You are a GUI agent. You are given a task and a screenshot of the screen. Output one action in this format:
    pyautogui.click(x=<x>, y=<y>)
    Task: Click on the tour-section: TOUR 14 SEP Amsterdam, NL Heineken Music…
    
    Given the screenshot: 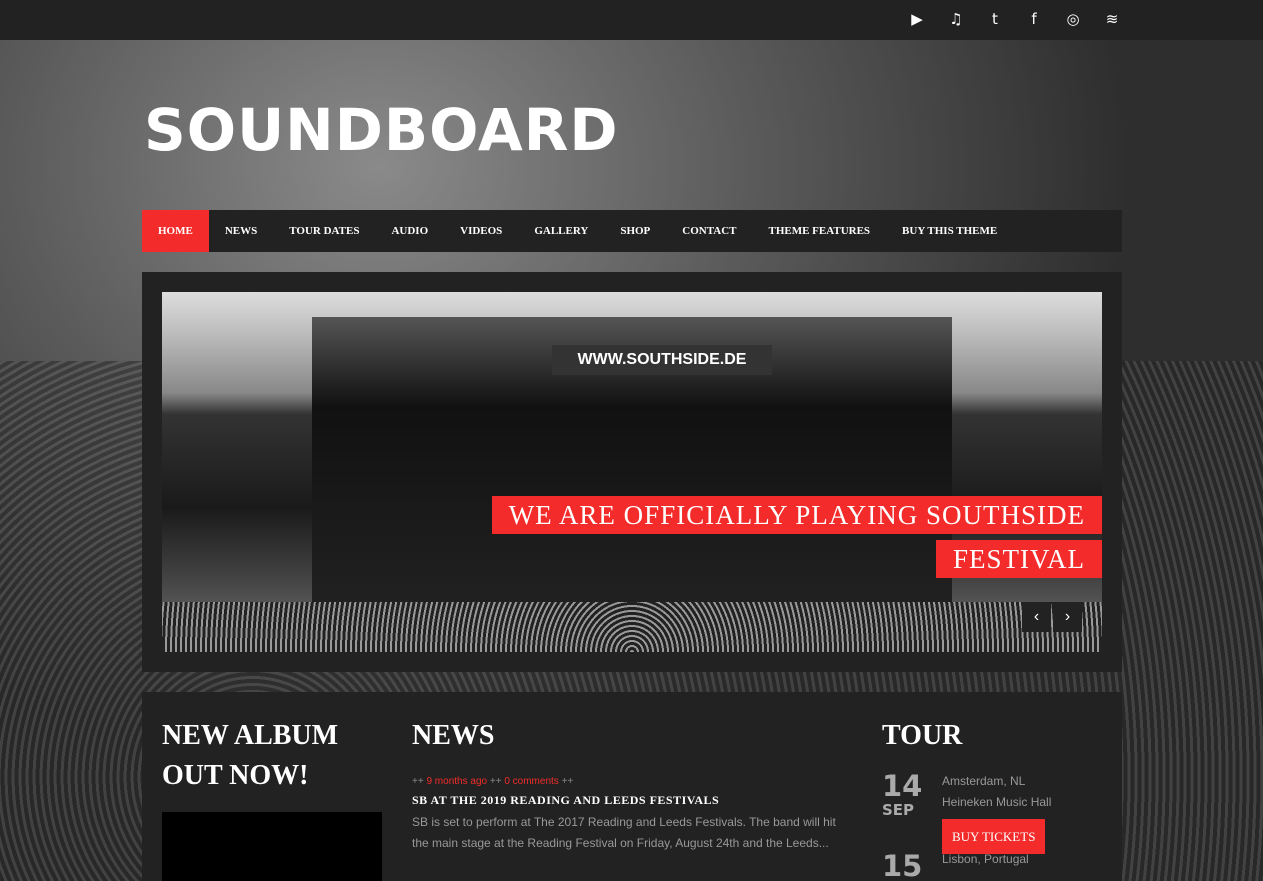 What is the action you would take?
    pyautogui.click(x=997, y=798)
    